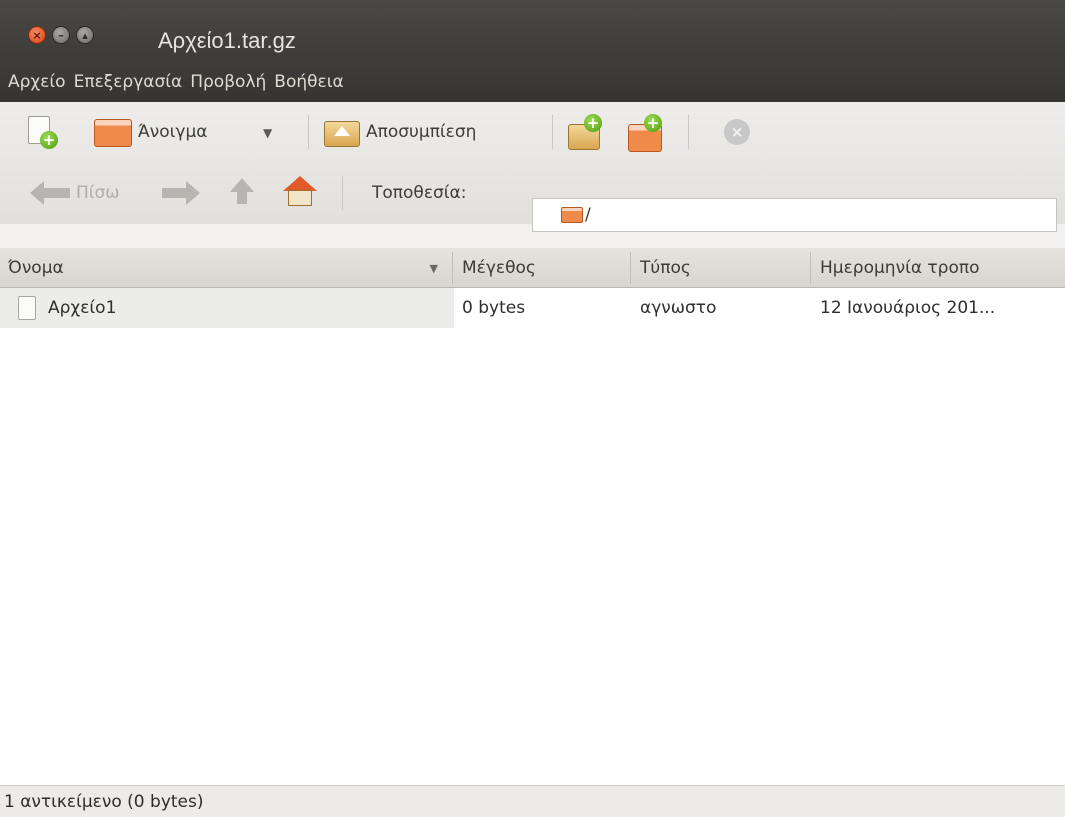 This screenshot has height=817, width=1065. I want to click on column-header-size: Μέγεθος, so click(542, 268).